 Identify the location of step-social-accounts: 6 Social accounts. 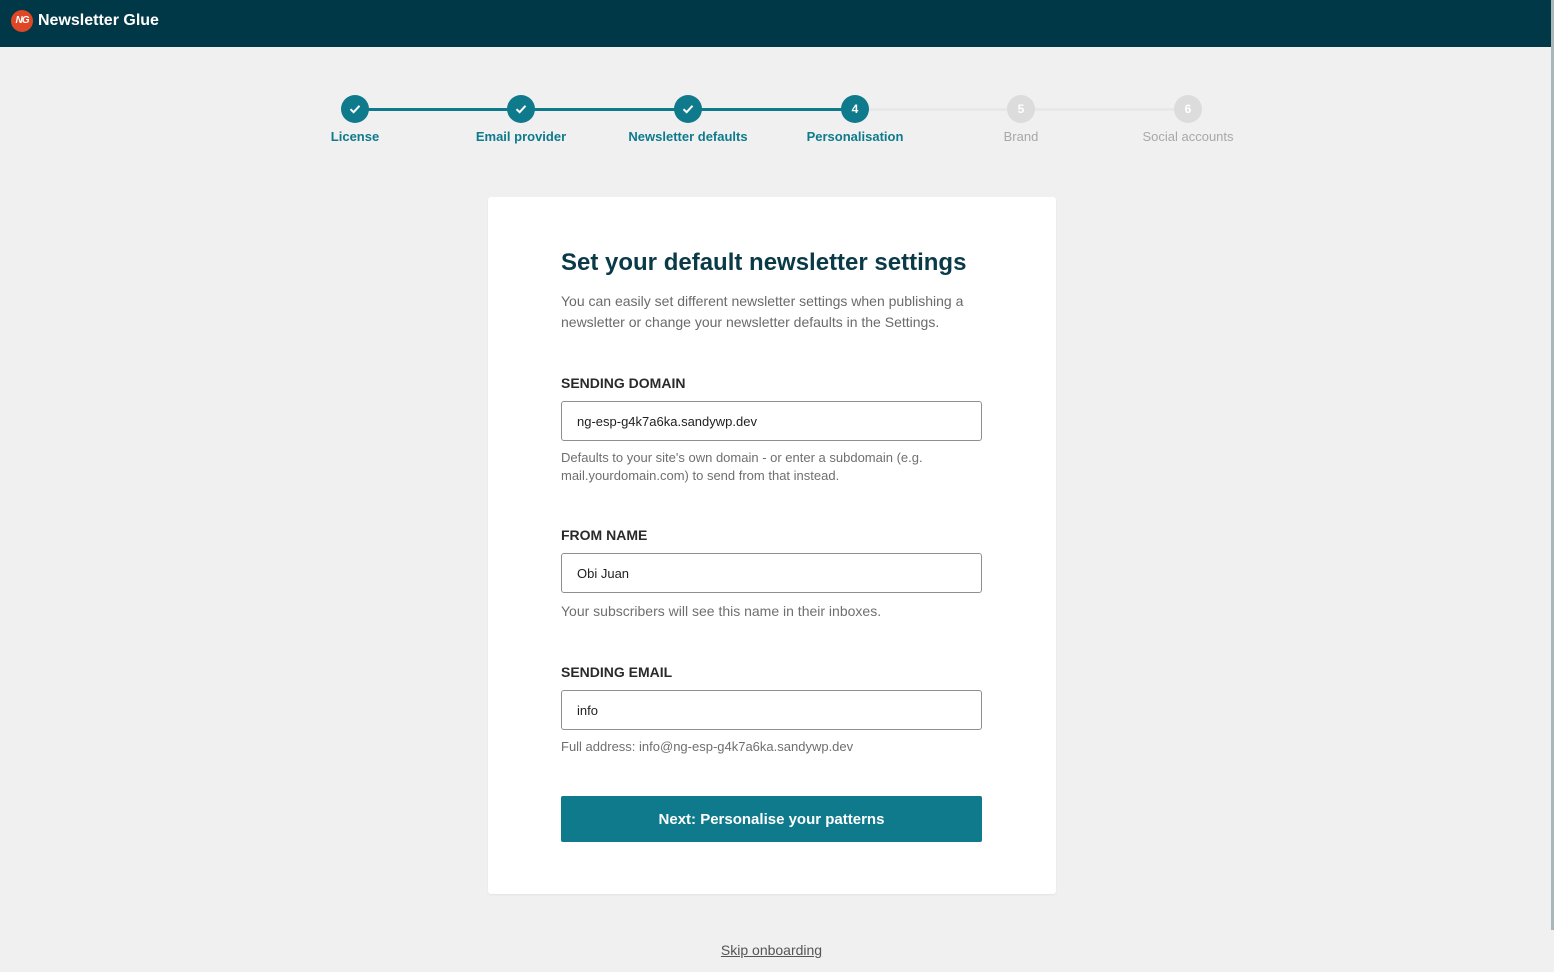
(1188, 119).